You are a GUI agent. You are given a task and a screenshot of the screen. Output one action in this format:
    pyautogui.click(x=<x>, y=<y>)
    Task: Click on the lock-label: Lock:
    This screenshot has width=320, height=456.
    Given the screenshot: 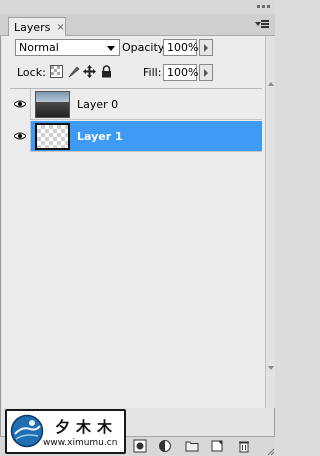 What is the action you would take?
    pyautogui.click(x=31, y=72)
    